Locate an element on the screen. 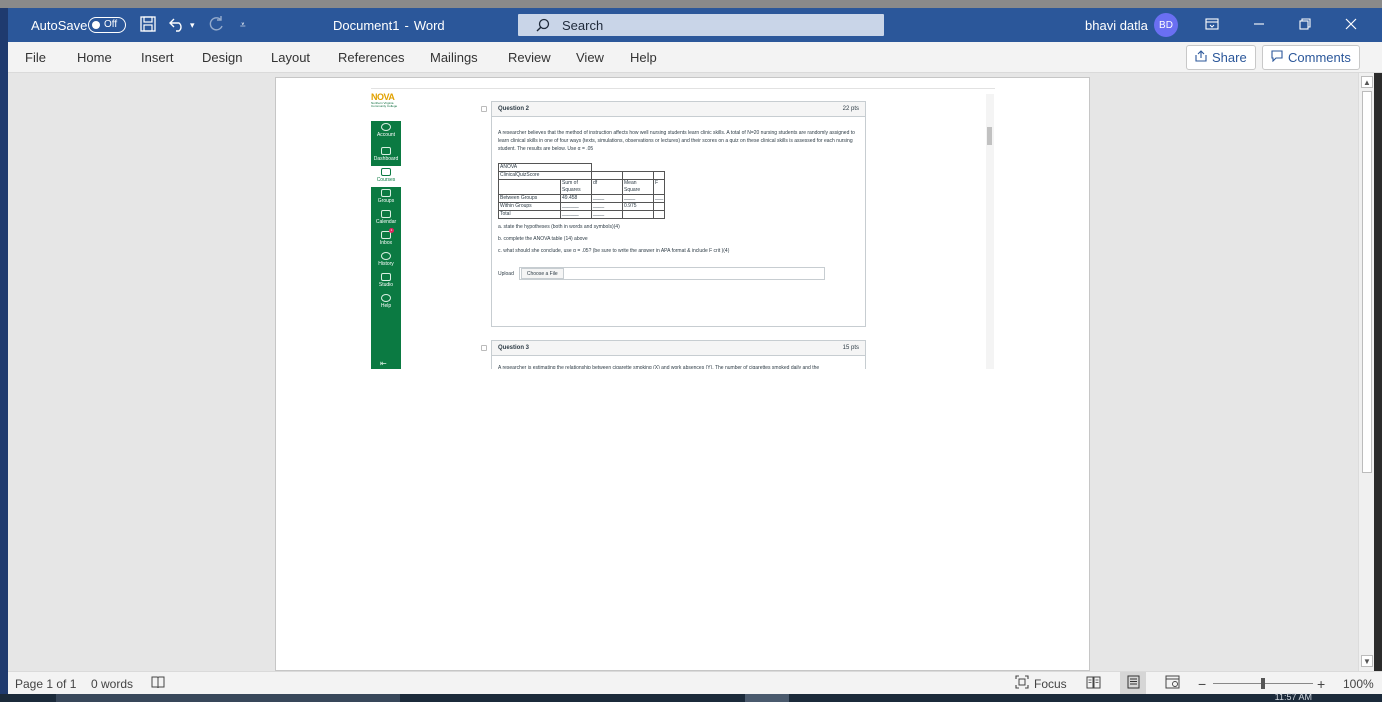  status-bar: Page 1 of 1 0 words Focus − + 100% is located at coordinates (695, 683).